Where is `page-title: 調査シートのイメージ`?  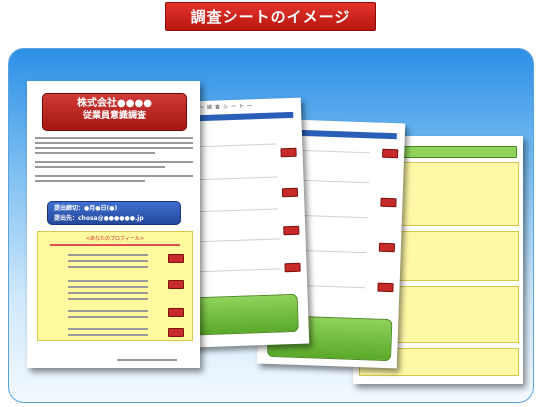
page-title: 調査シートのイメージ is located at coordinates (270, 17).